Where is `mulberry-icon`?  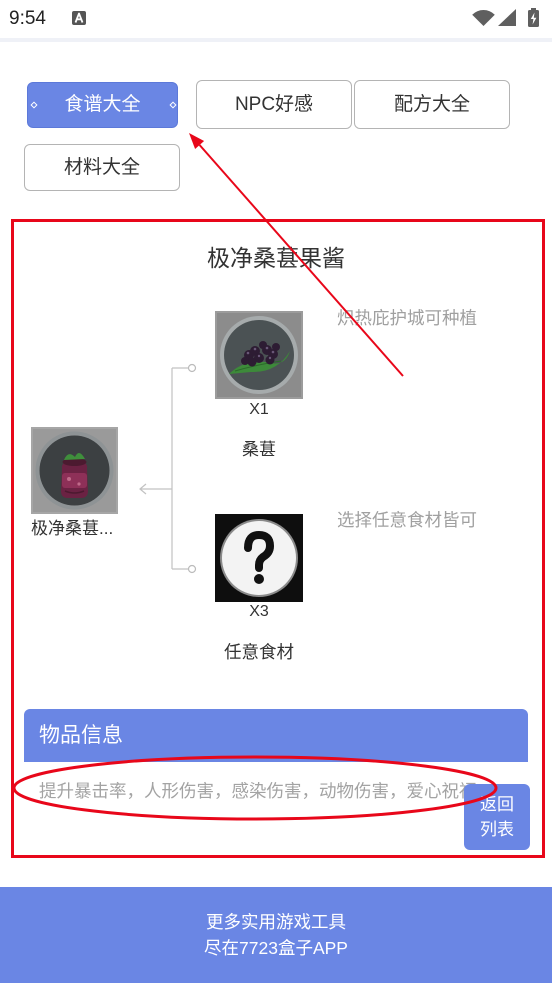 mulberry-icon is located at coordinates (259, 355).